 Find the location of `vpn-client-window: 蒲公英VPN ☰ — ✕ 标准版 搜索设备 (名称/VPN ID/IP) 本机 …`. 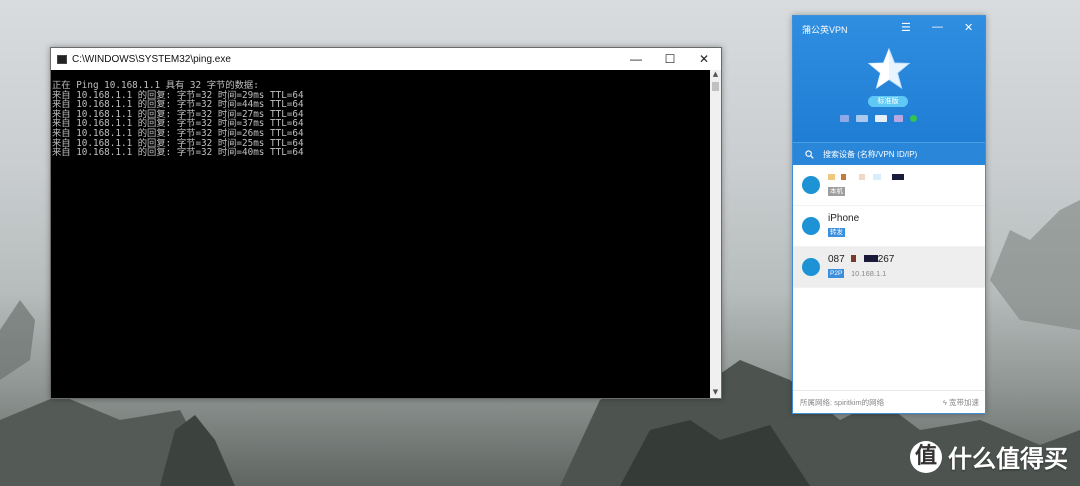

vpn-client-window: 蒲公英VPN ☰ — ✕ 标准版 搜索设备 (名称/VPN ID/IP) 本机 … is located at coordinates (889, 214).